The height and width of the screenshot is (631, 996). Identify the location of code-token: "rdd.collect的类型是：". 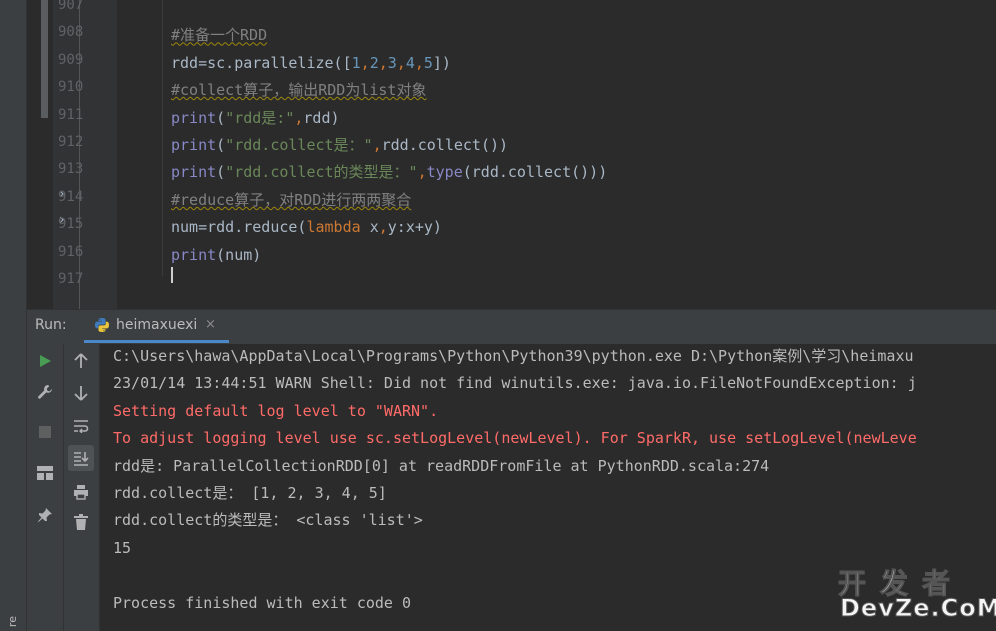
(321, 172).